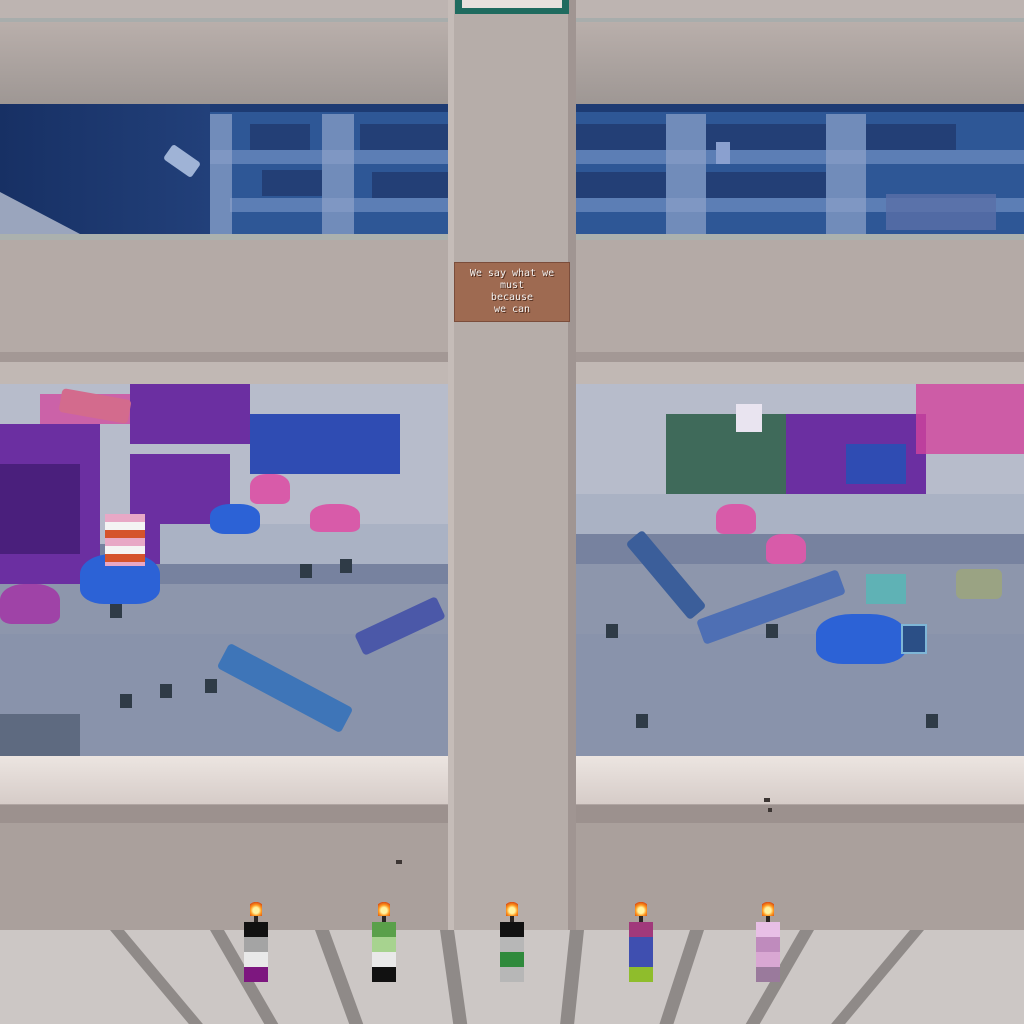 This screenshot has width=1024, height=1024. I want to click on sign-line-1: We say what we, so click(512, 273).